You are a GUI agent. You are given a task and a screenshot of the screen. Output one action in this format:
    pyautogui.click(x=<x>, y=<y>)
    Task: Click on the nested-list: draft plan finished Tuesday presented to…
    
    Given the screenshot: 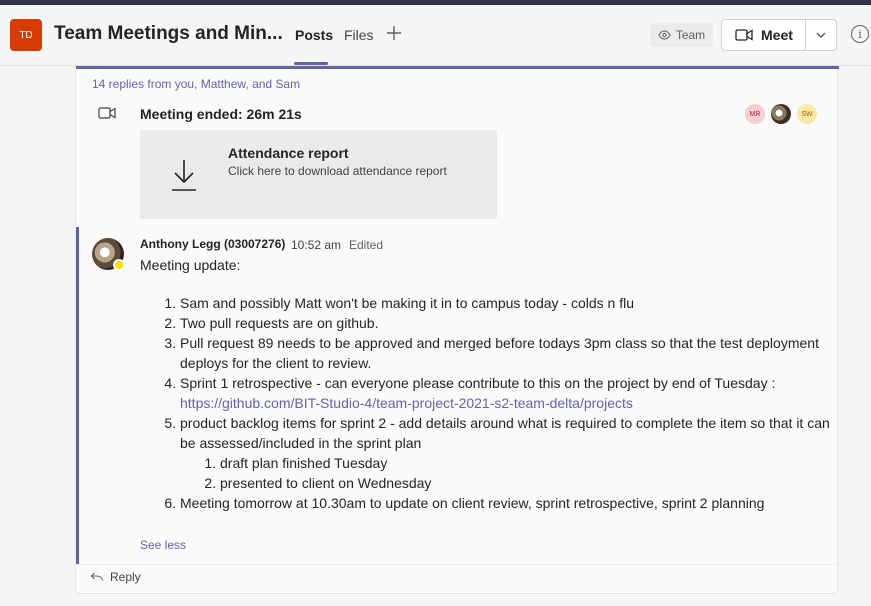 What is the action you would take?
    pyautogui.click(x=505, y=473)
    